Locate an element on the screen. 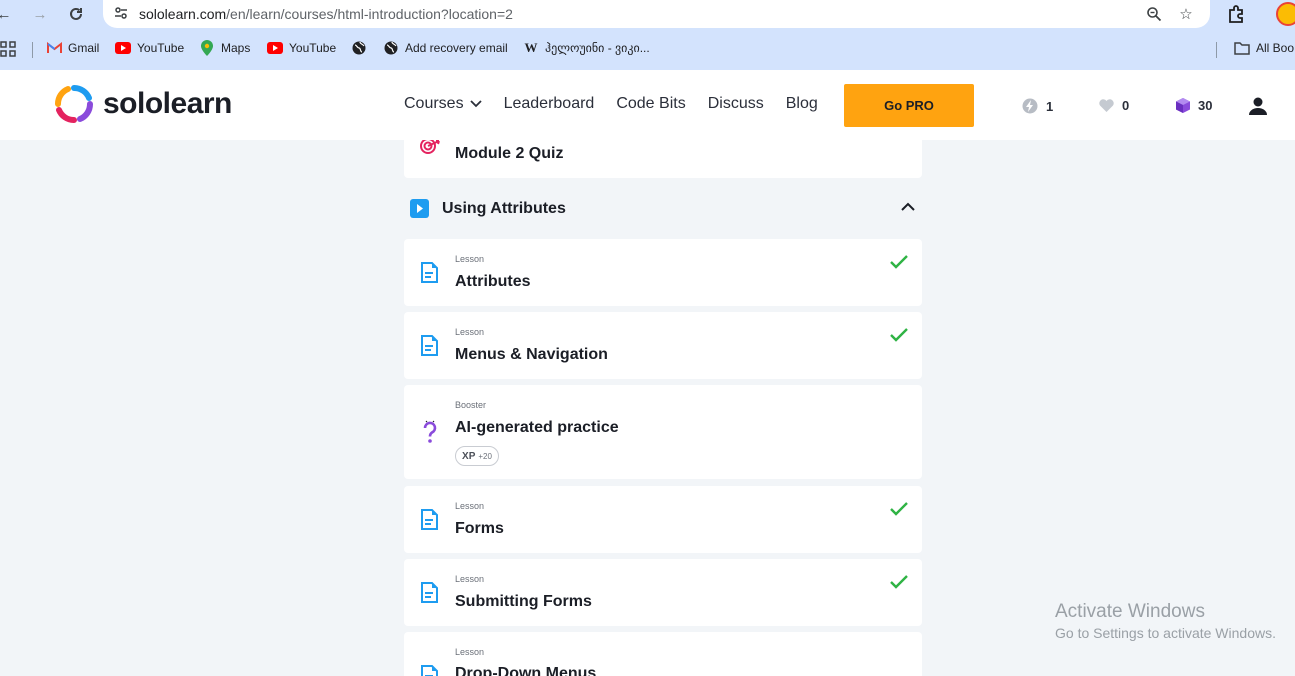  item-title: Submitting Forms is located at coordinates (523, 601).